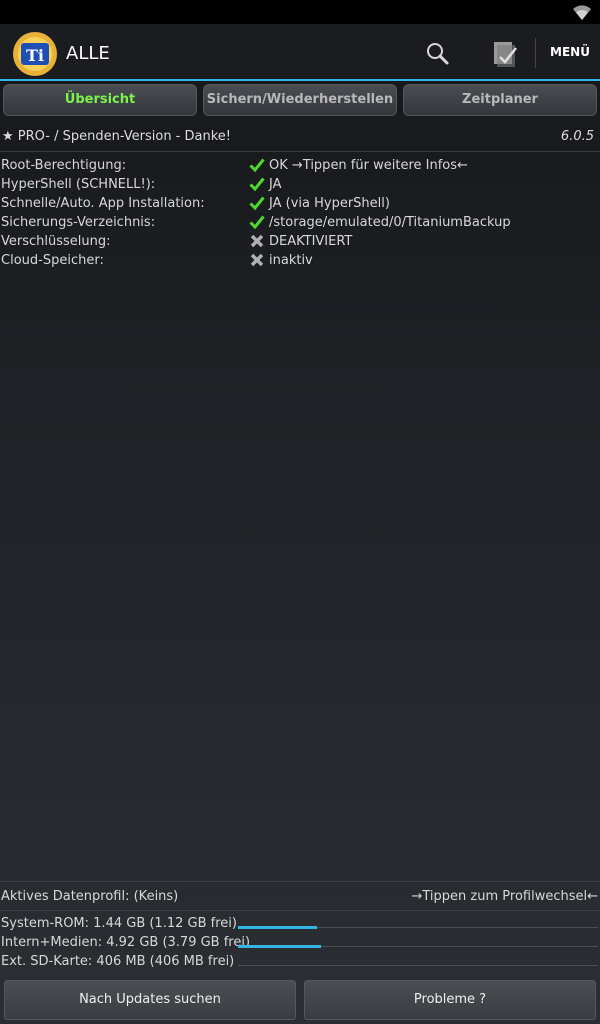 Image resolution: width=600 pixels, height=1024 pixels. I want to click on storage-label: Intern+Medien: 4.92 GB (3.79 GB frei), so click(126, 942).